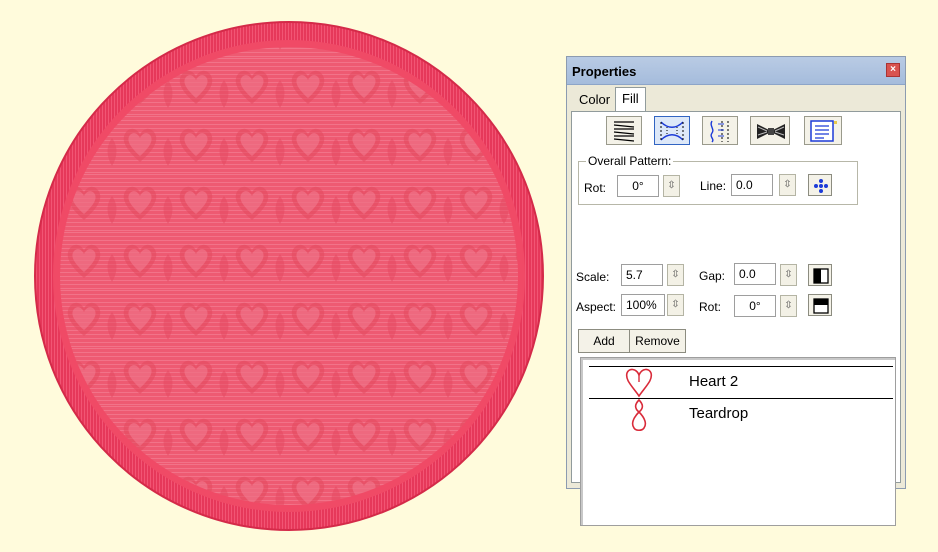  I want to click on overall-rot-field: 0°, so click(638, 186).